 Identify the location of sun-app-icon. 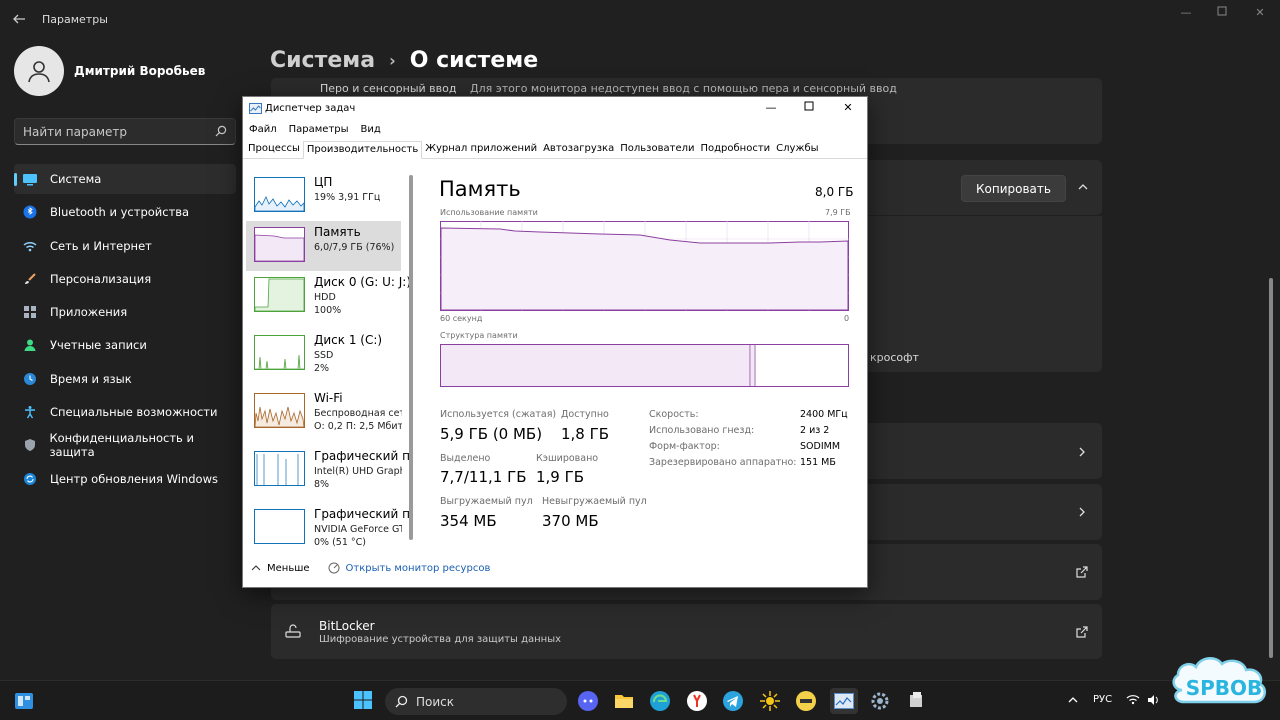
(770, 701).